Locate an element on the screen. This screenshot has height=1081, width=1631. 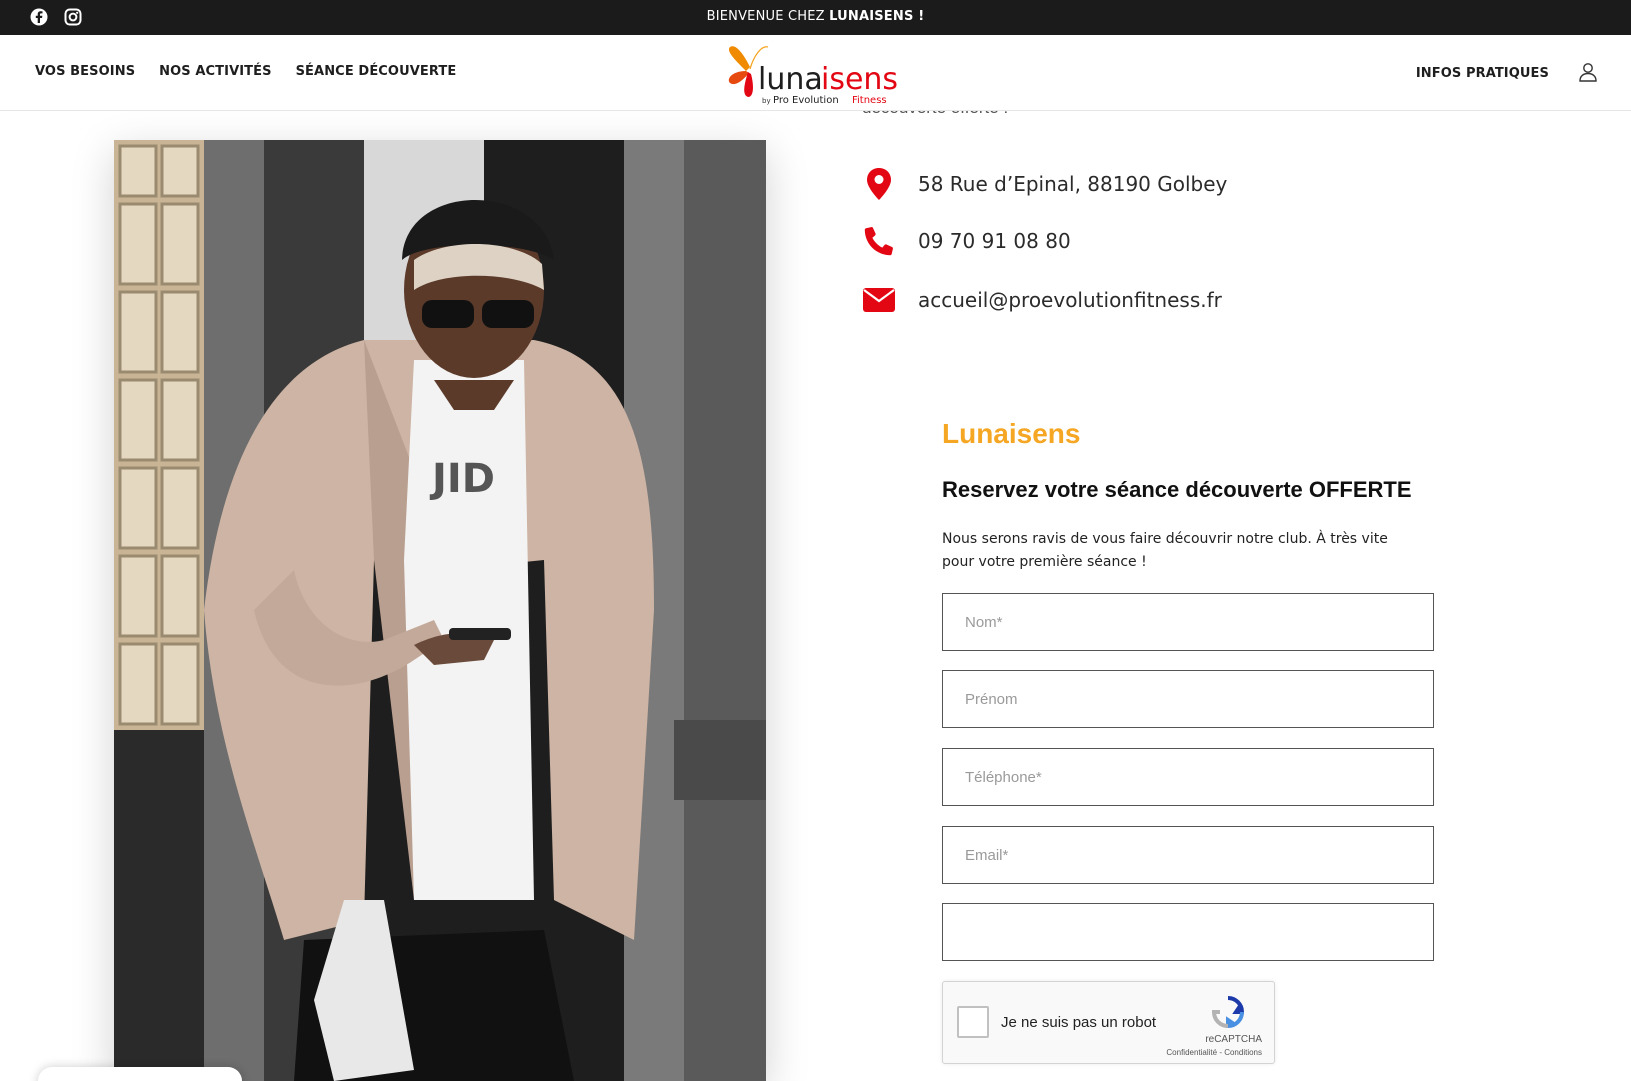
shirt-print: JID is located at coordinates (462, 479).